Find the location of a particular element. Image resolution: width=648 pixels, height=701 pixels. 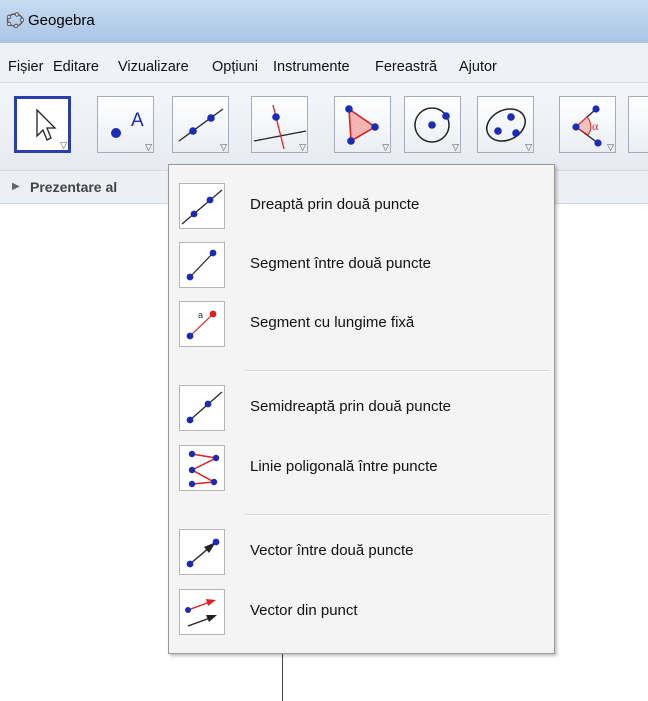

menu-item-label: Segment cu lungime fixă is located at coordinates (332, 322).